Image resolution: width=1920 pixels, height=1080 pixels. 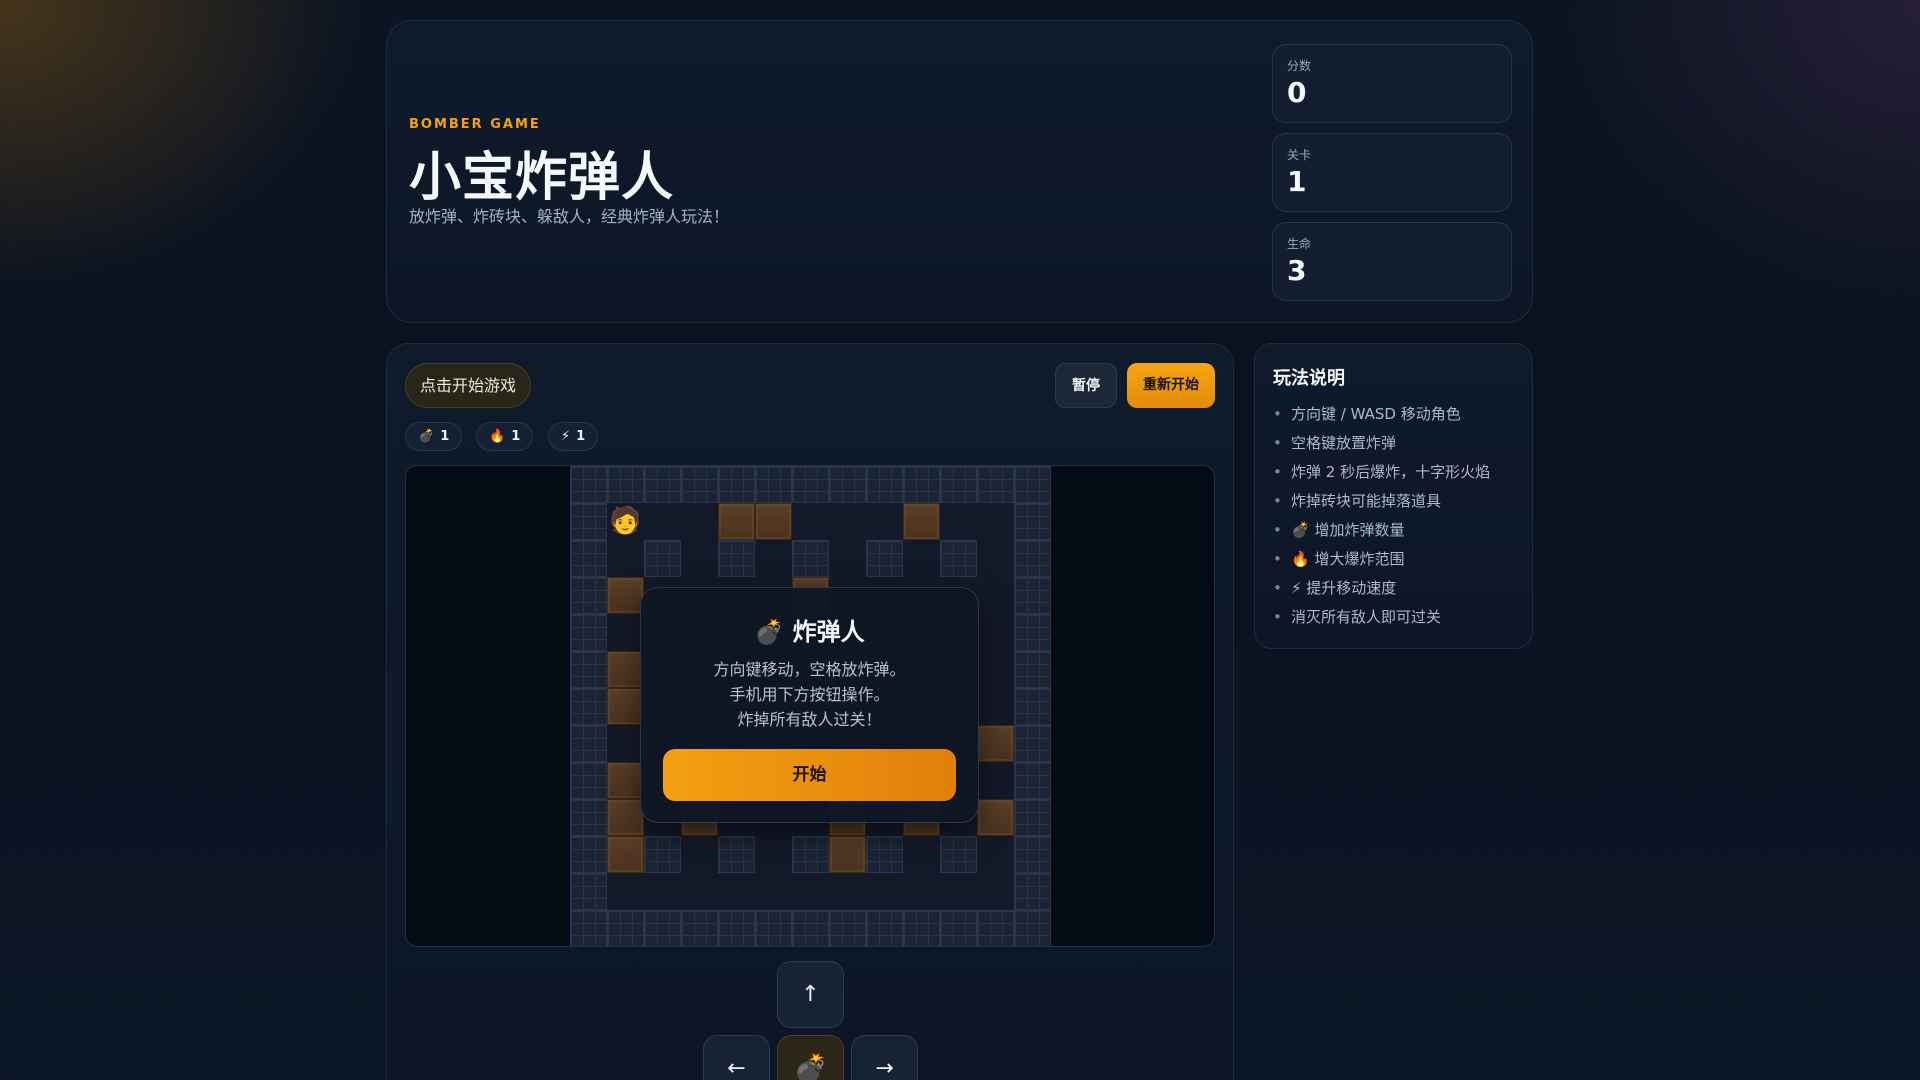 I want to click on lives-card: 生命 3, so click(x=1392, y=261).